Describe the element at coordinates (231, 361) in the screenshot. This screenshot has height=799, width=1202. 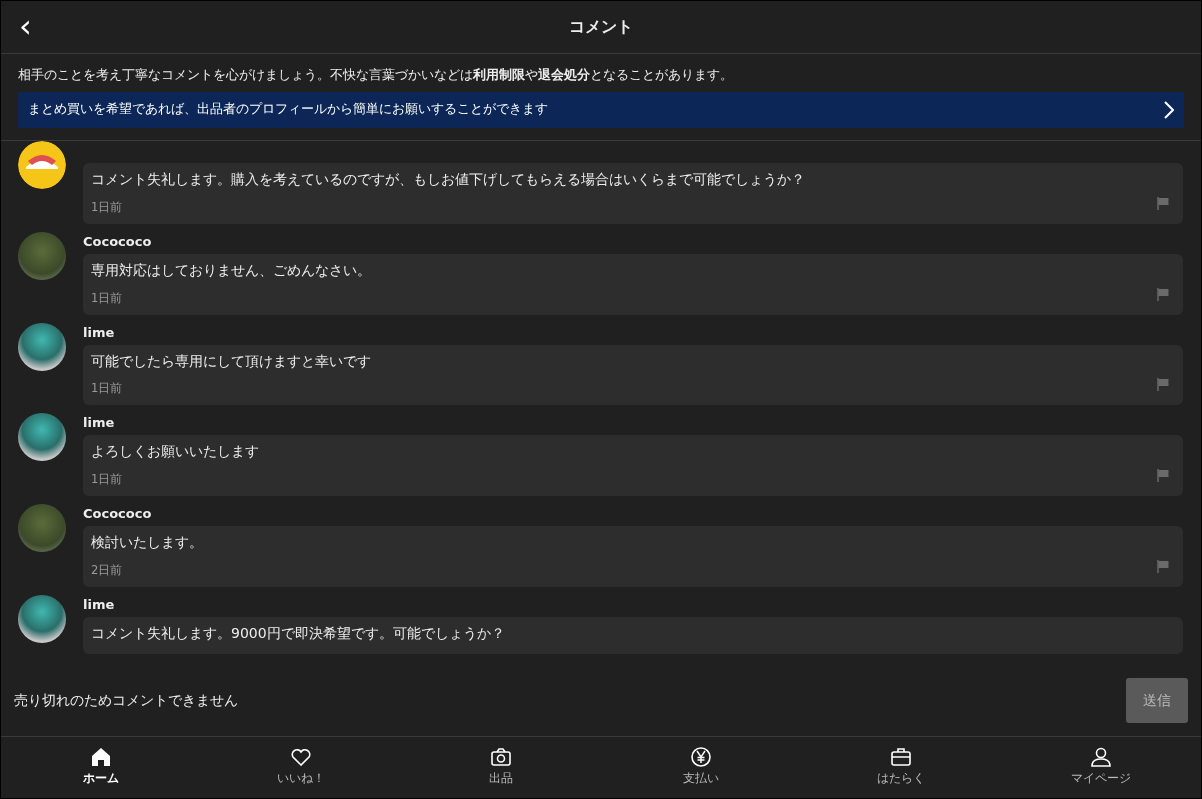
I see `comment-text: 可能でしたら専用にして頂けますと幸いです` at that location.